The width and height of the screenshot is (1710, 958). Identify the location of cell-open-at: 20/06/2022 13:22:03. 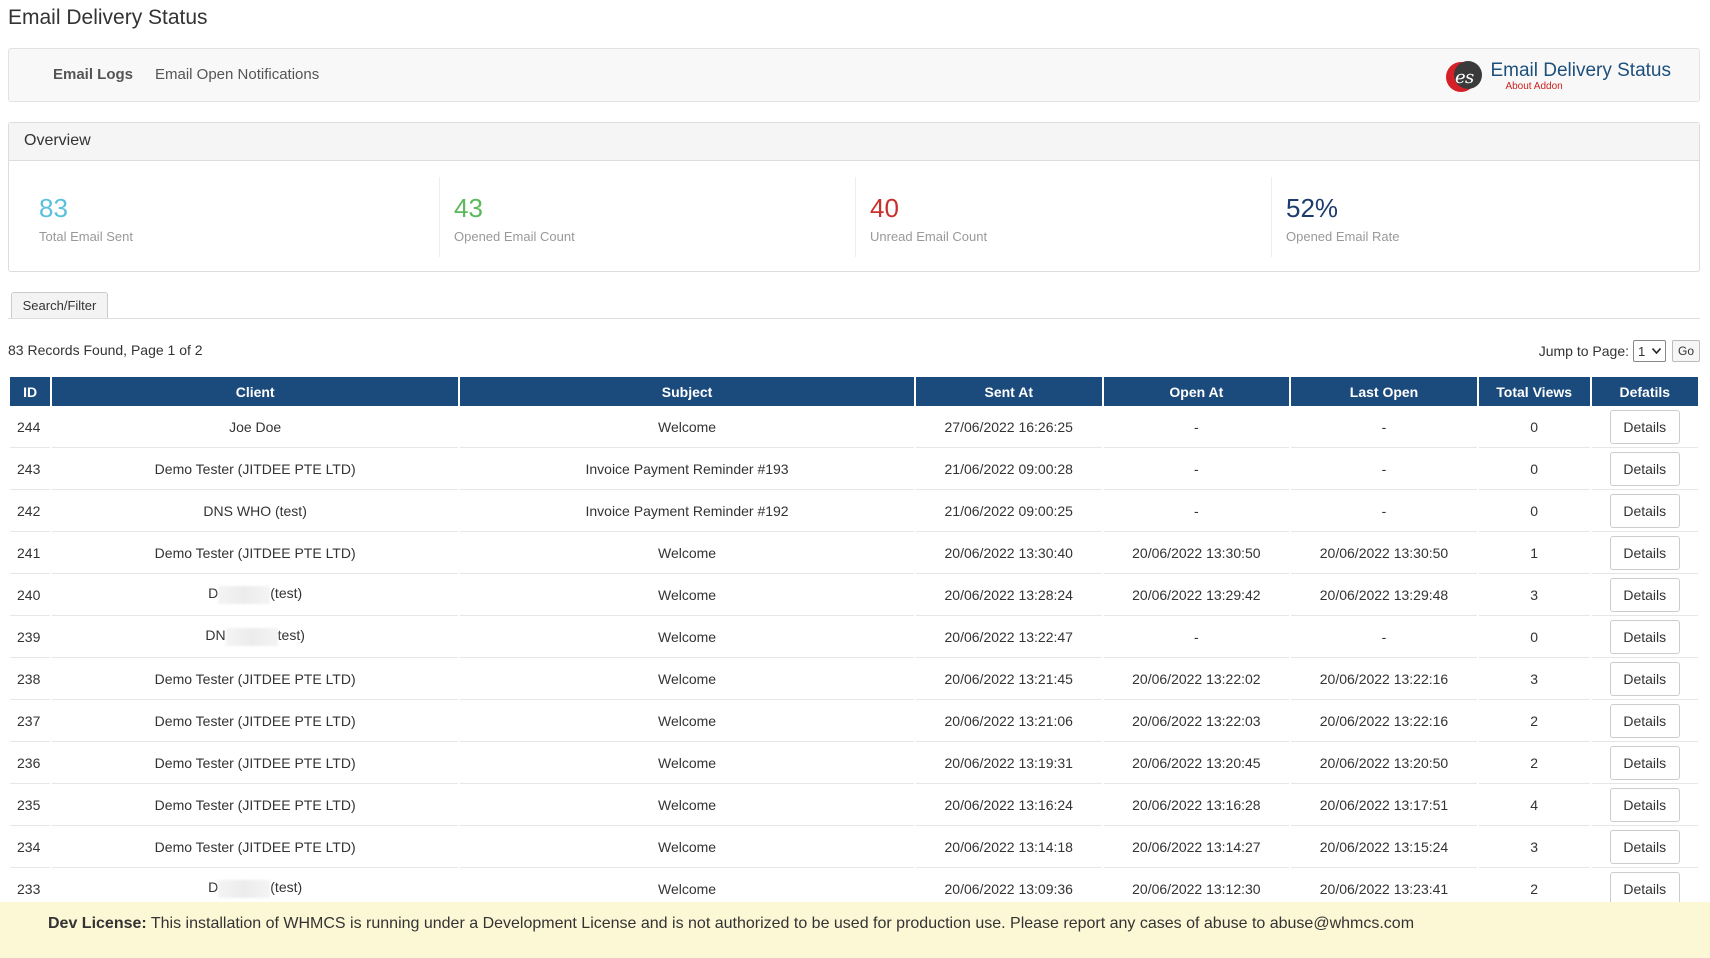
(1196, 721).